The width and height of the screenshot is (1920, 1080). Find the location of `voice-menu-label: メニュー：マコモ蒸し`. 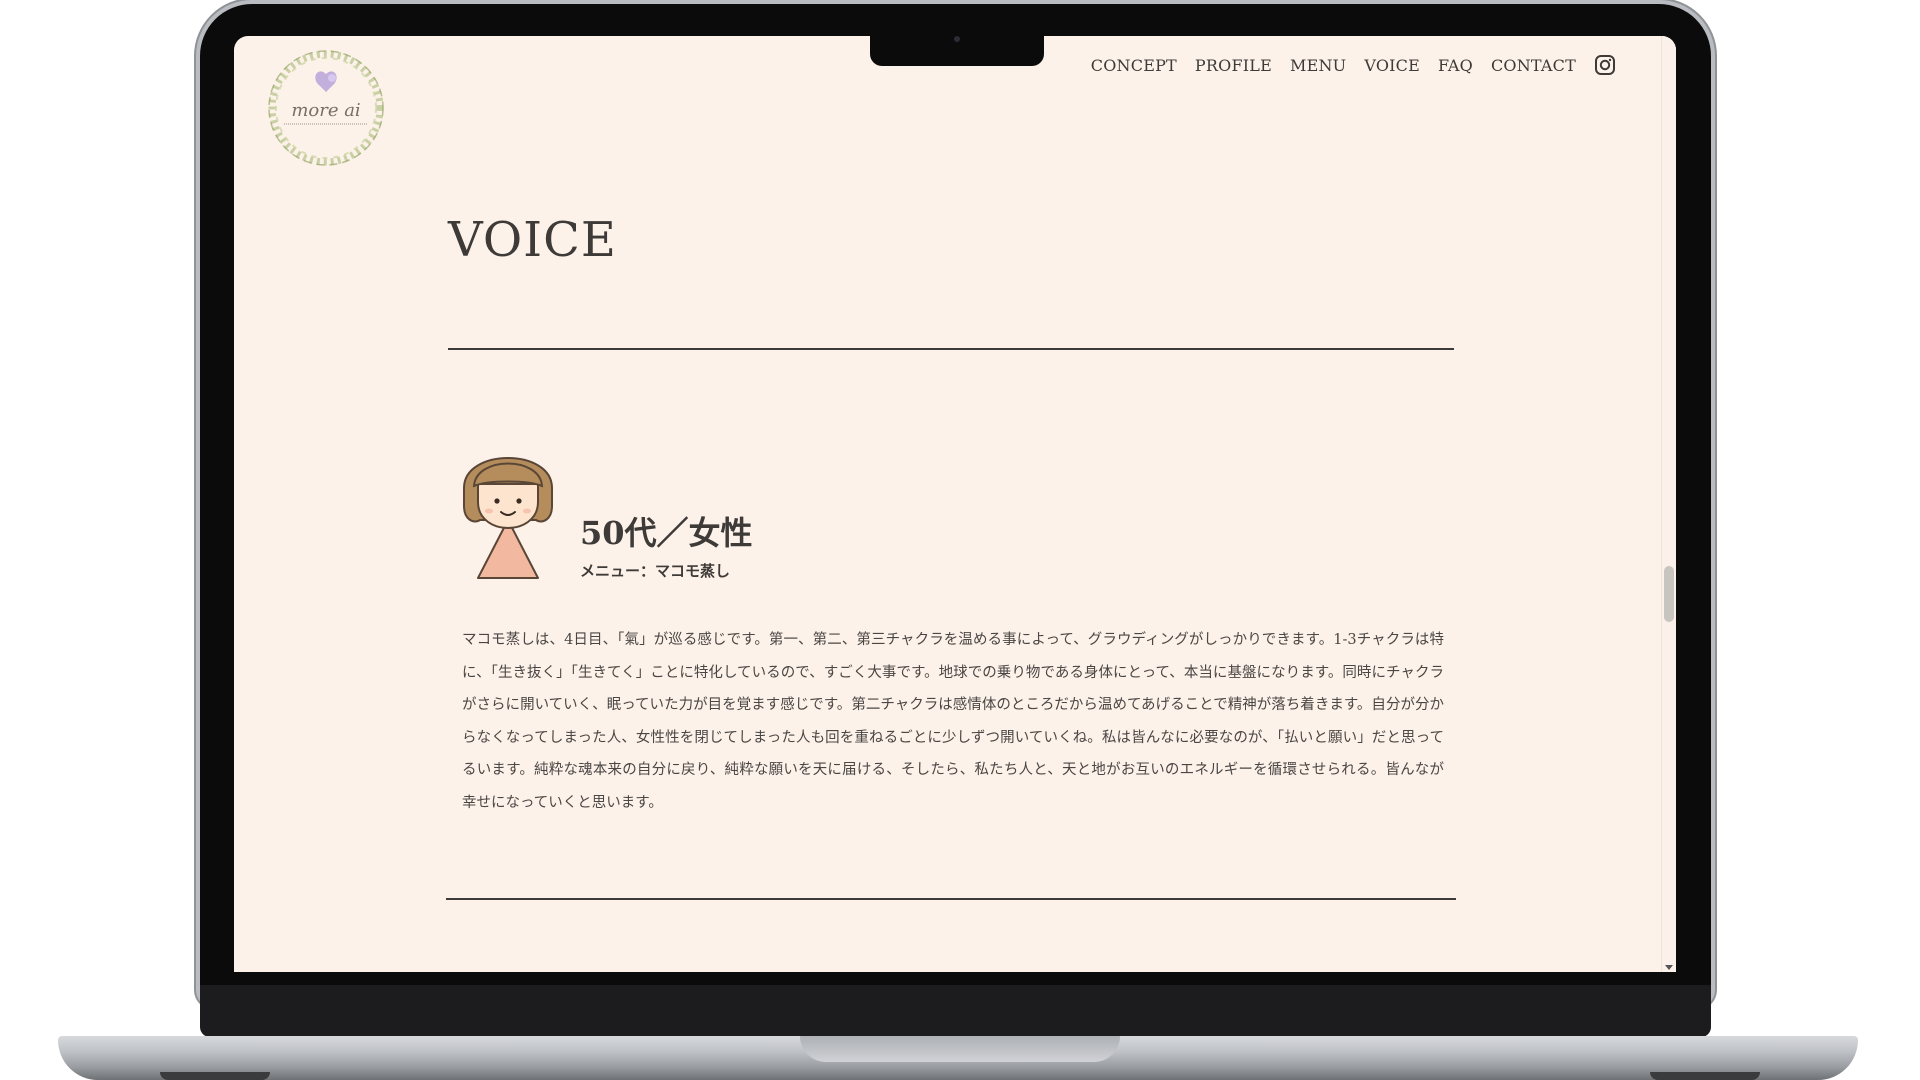

voice-menu-label: メニュー：マコモ蒸し is located at coordinates (655, 571).